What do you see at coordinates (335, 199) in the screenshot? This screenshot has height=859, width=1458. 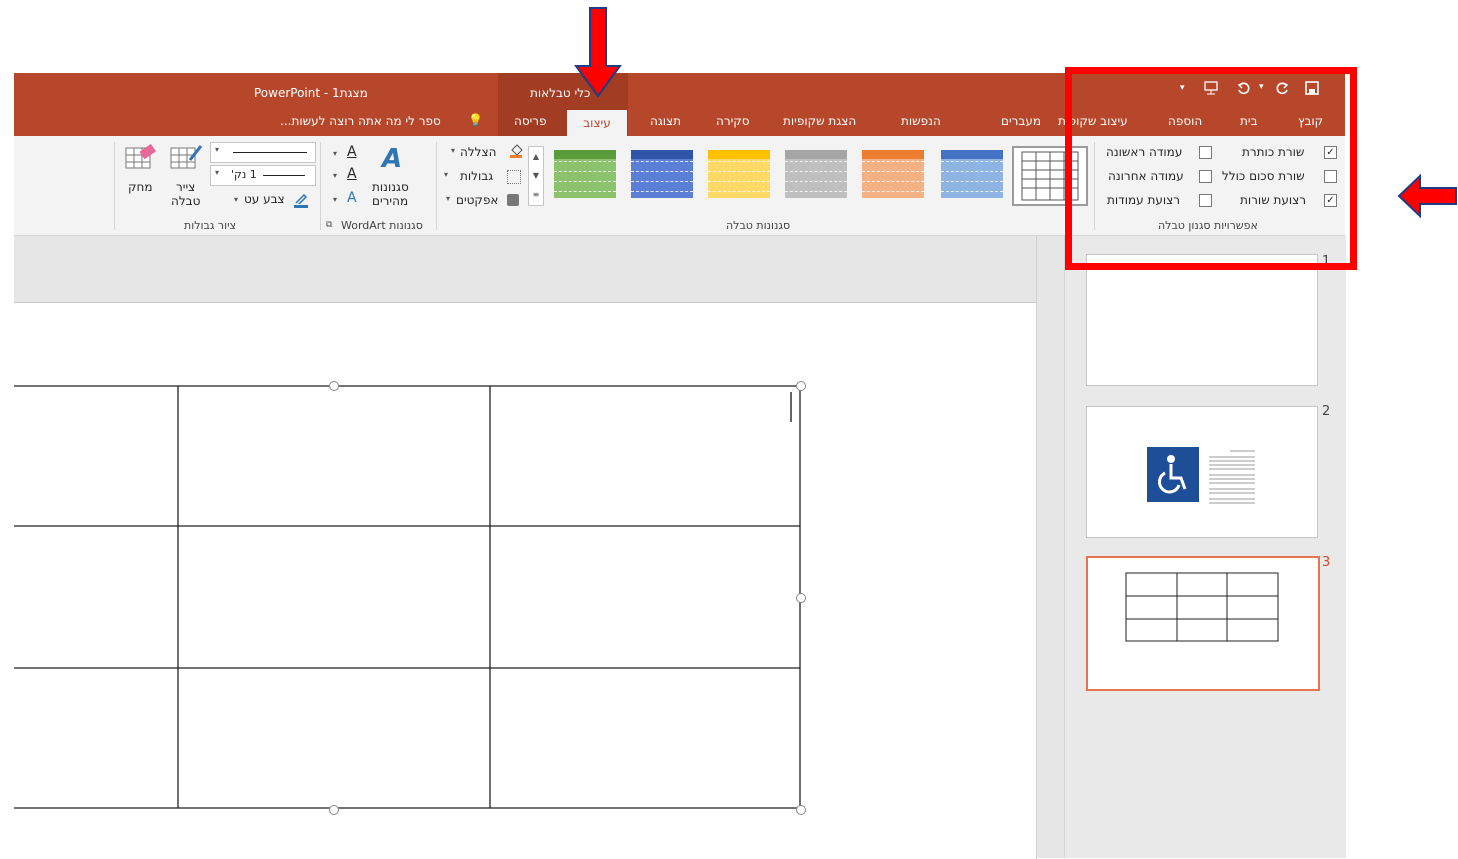 I see `text-effects-dropdown-icon: ▾` at bounding box center [335, 199].